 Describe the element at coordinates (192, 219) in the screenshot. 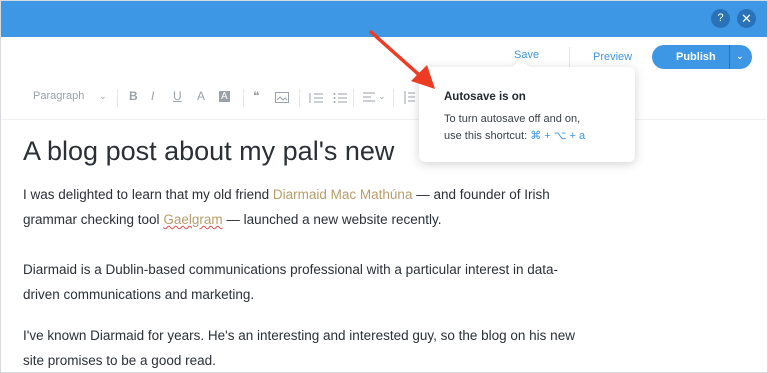

I see `gaelgram-link: Gaelgram` at that location.